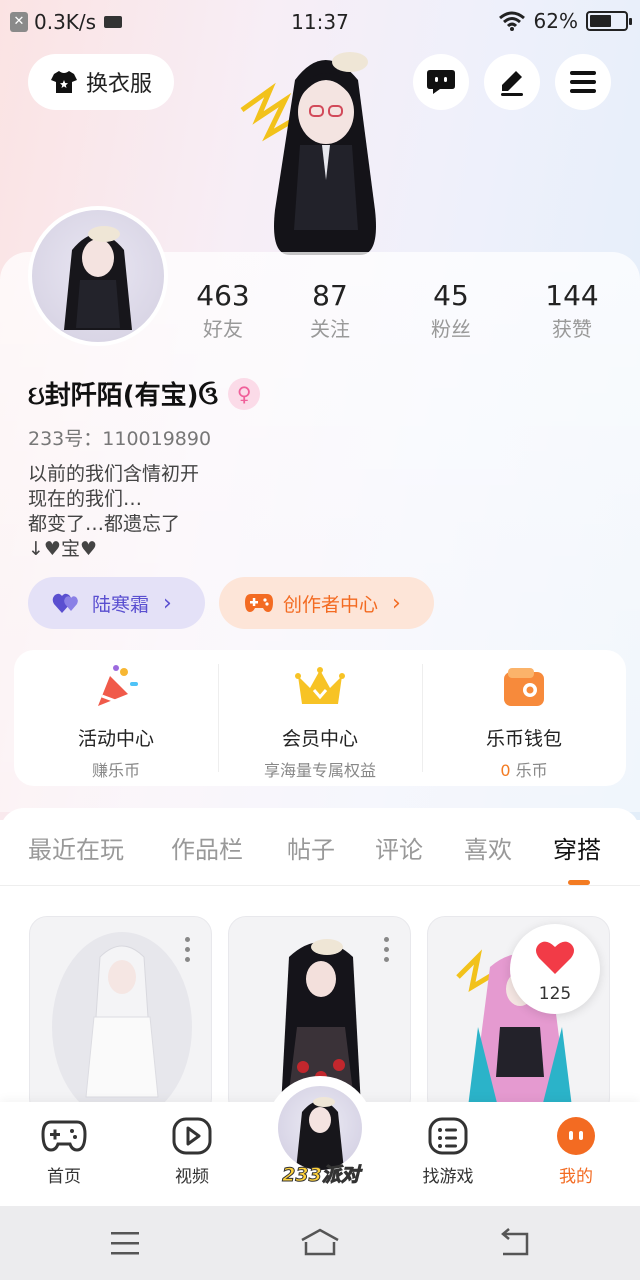 The width and height of the screenshot is (640, 1280). I want to click on profile-stats: 463 好友 87 关注 45 粉丝 144 获赞, so click(405, 313).